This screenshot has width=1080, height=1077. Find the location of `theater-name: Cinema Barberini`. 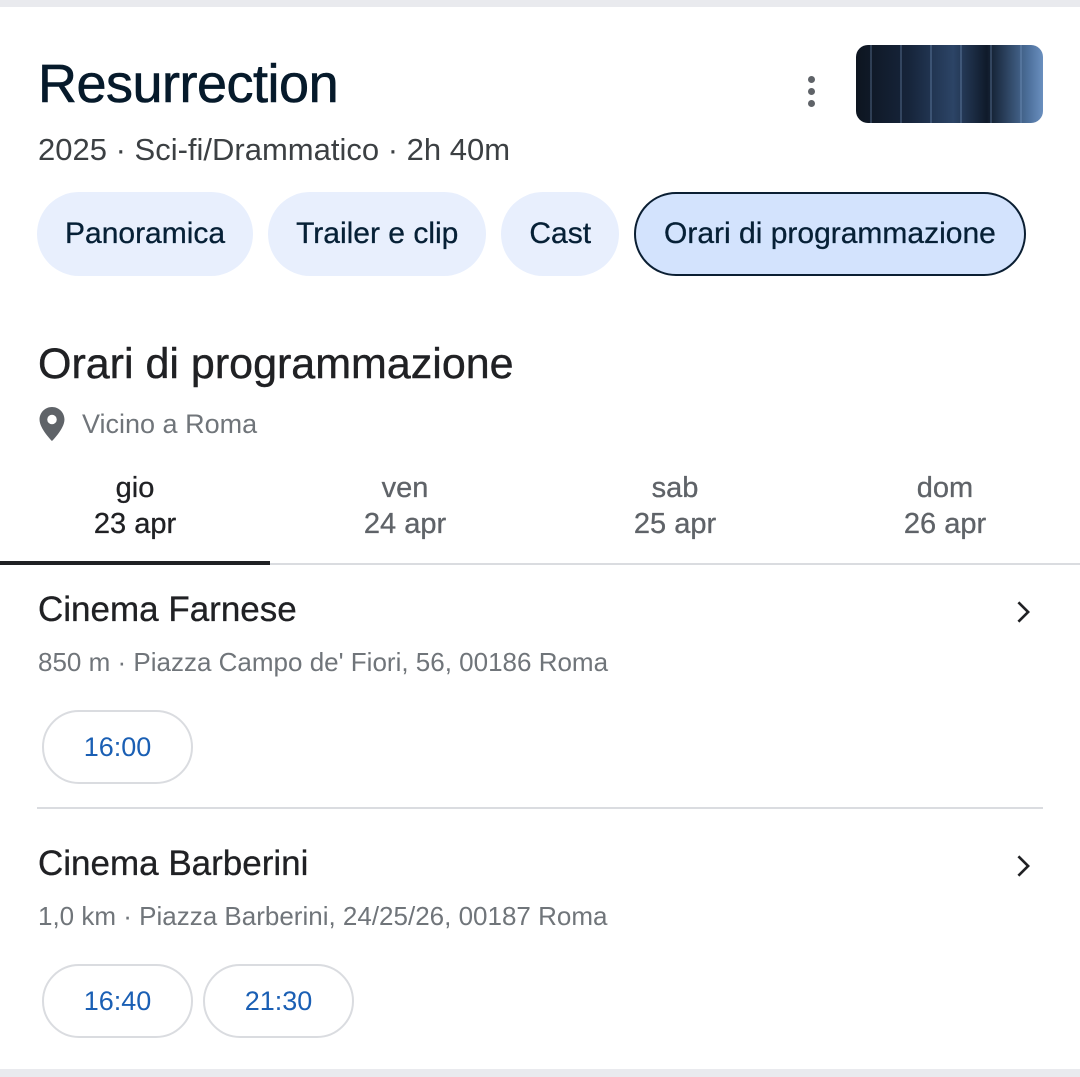

theater-name: Cinema Barberini is located at coordinates (173, 864).